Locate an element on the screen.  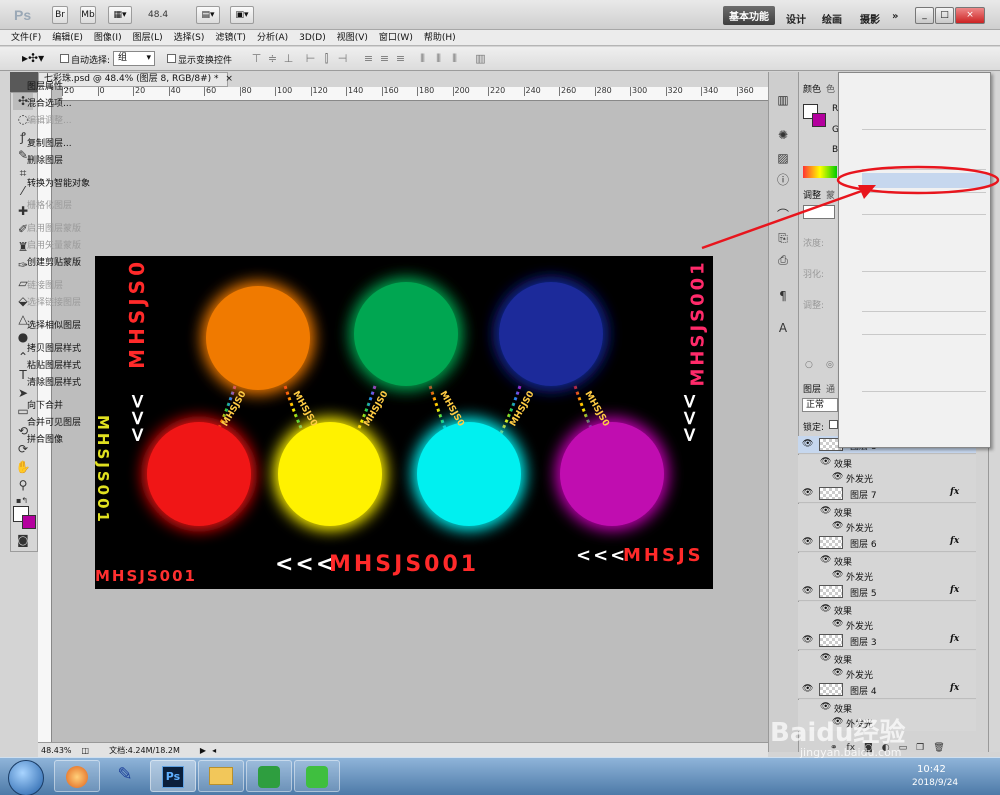
zoom-level-field: 48.4 is located at coordinates (167, 15).